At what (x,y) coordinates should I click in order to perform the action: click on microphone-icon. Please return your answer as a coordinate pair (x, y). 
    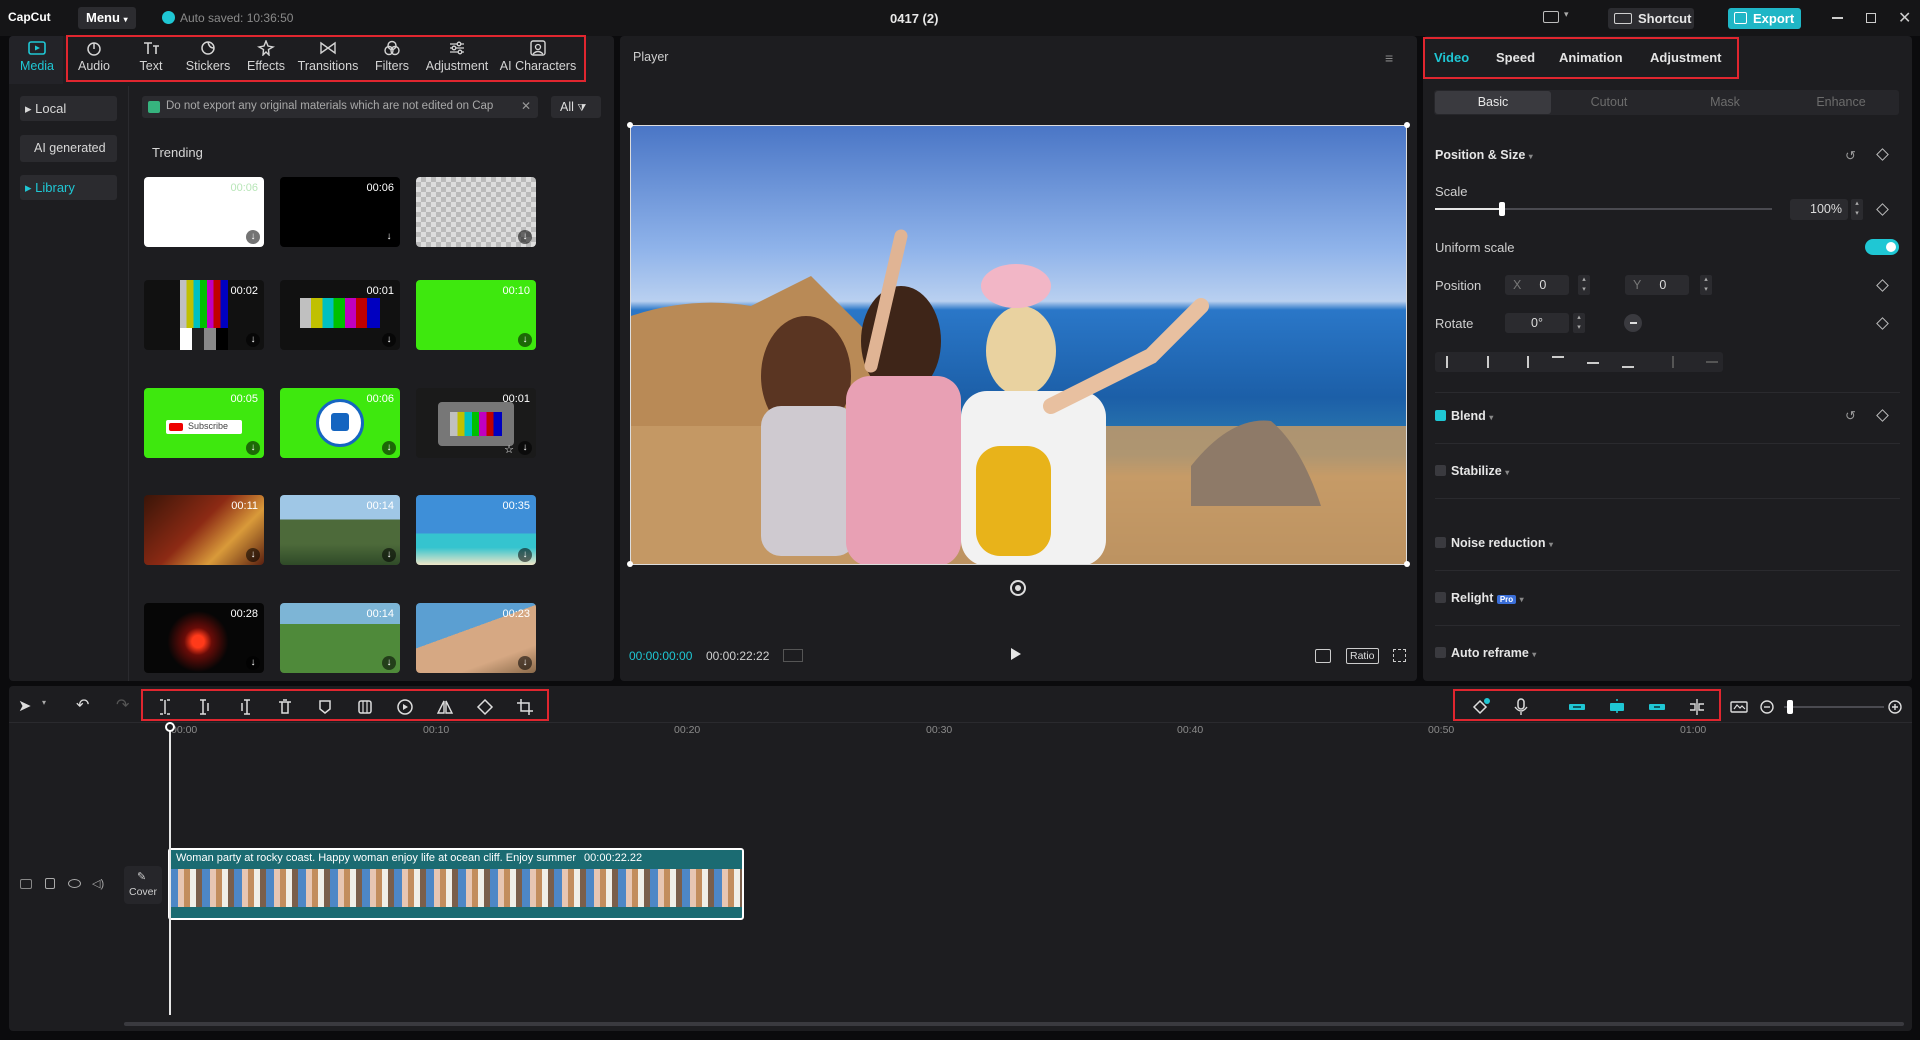
    Looking at the image, I should click on (1521, 707).